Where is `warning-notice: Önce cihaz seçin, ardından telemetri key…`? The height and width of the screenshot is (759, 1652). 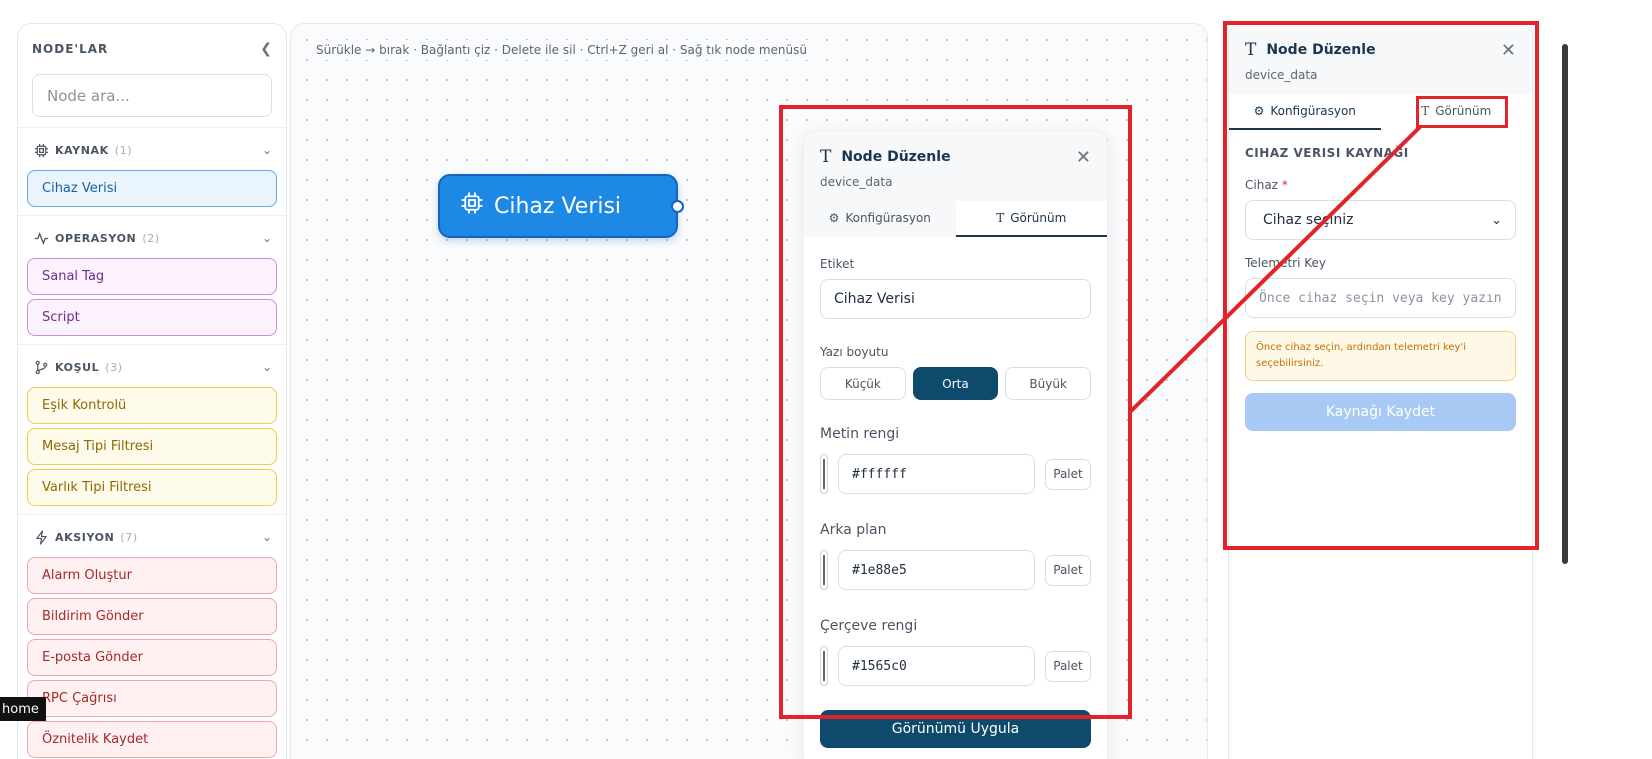 warning-notice: Önce cihaz seçin, ardından telemetri key… is located at coordinates (1380, 356).